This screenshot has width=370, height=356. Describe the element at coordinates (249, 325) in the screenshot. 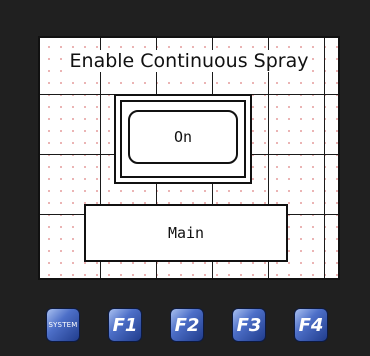

I see `f3-key: F3` at that location.